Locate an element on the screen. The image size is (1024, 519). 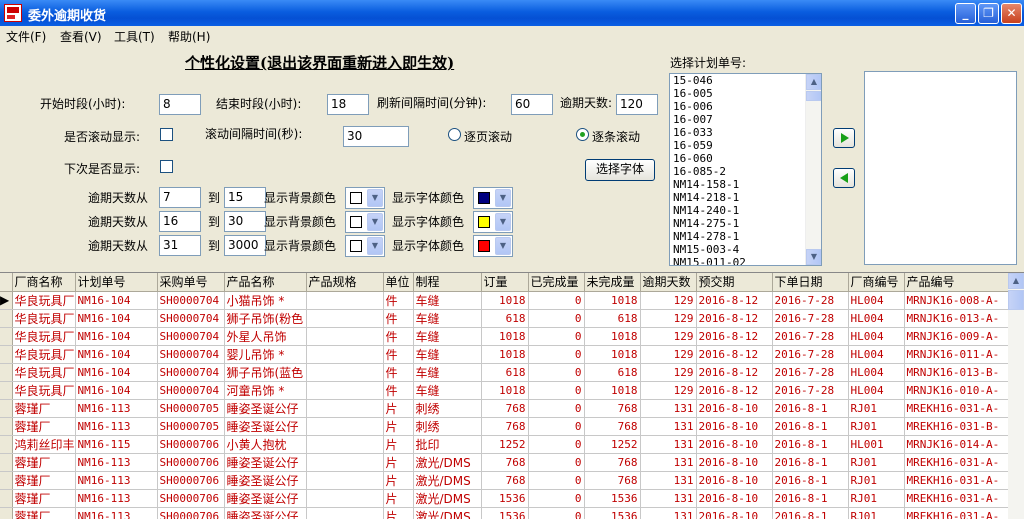
column-header: 采购单号 is located at coordinates (191, 282).